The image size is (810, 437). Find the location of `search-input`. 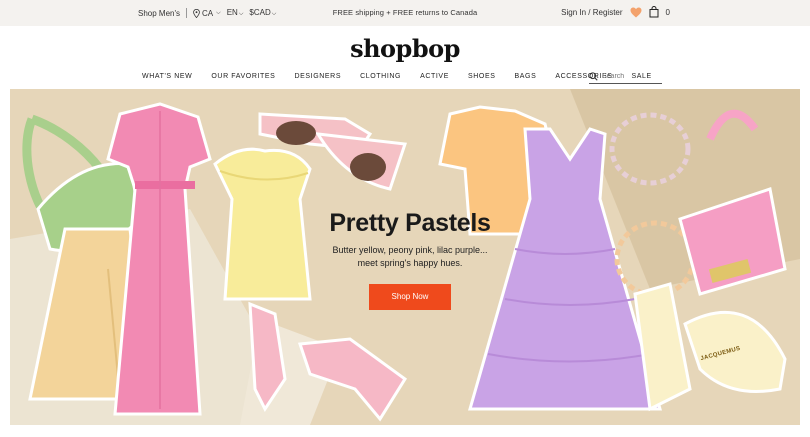

search-input is located at coordinates (631, 76).